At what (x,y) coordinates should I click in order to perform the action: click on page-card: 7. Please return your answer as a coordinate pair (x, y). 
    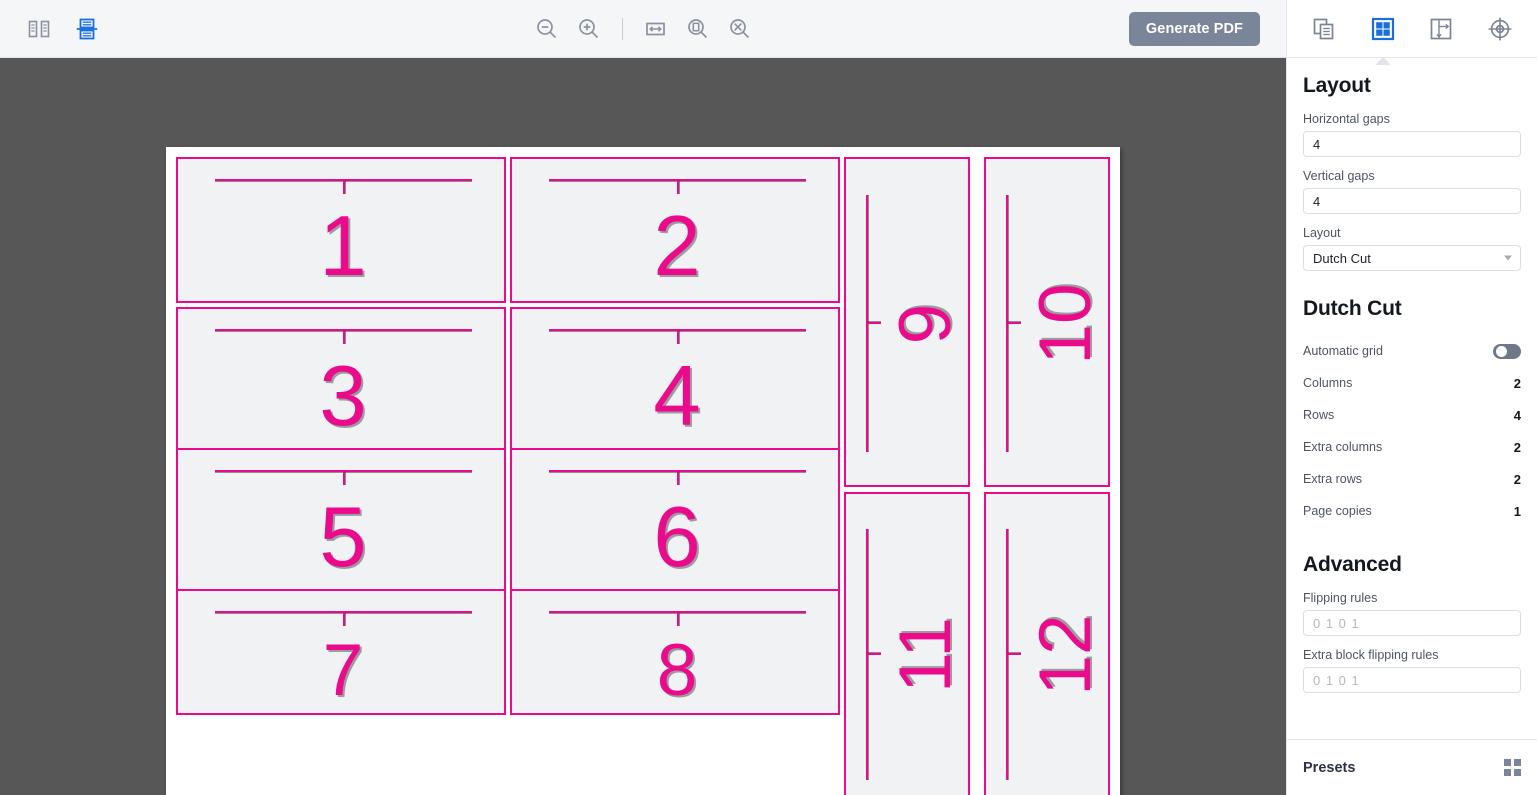
    Looking at the image, I should click on (341, 652).